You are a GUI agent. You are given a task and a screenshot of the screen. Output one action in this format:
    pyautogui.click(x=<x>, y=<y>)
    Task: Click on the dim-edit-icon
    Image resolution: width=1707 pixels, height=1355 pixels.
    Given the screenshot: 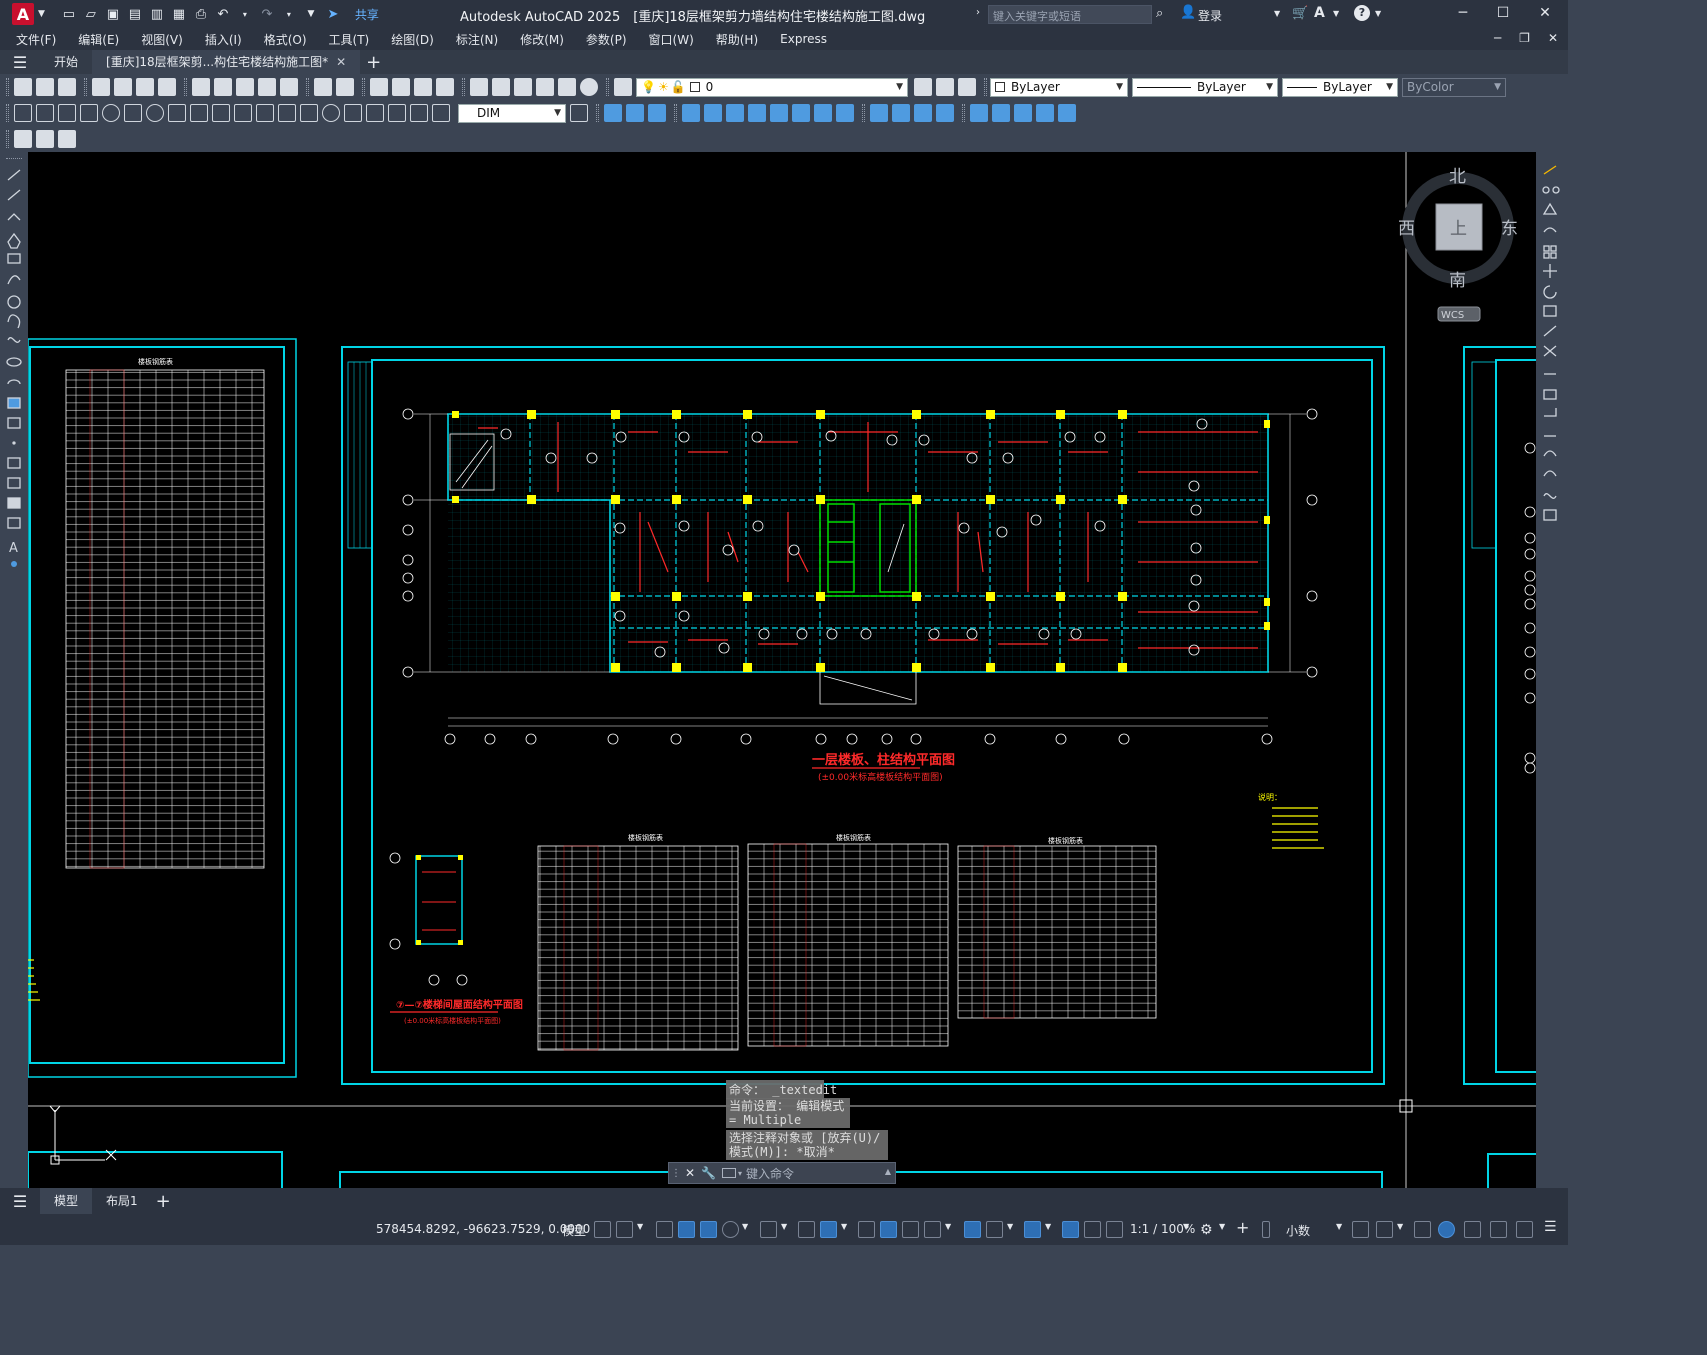 What is the action you would take?
    pyautogui.click(x=397, y=113)
    